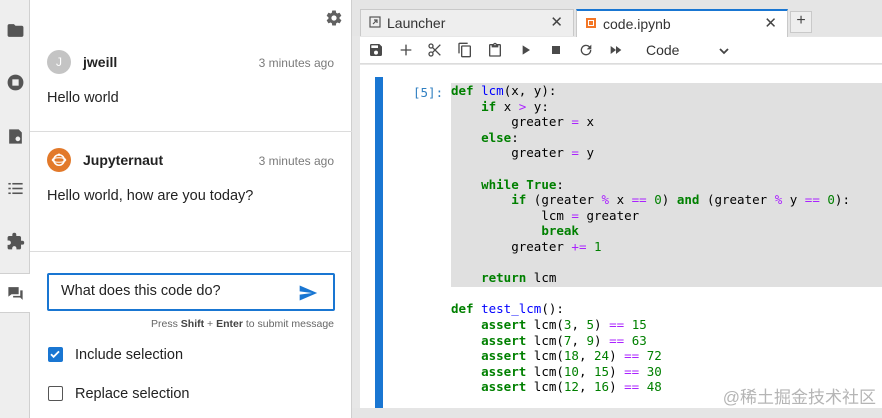 The width and height of the screenshot is (882, 418). I want to click on tab-code-ipynb: code.ipynb ✕, so click(682, 23).